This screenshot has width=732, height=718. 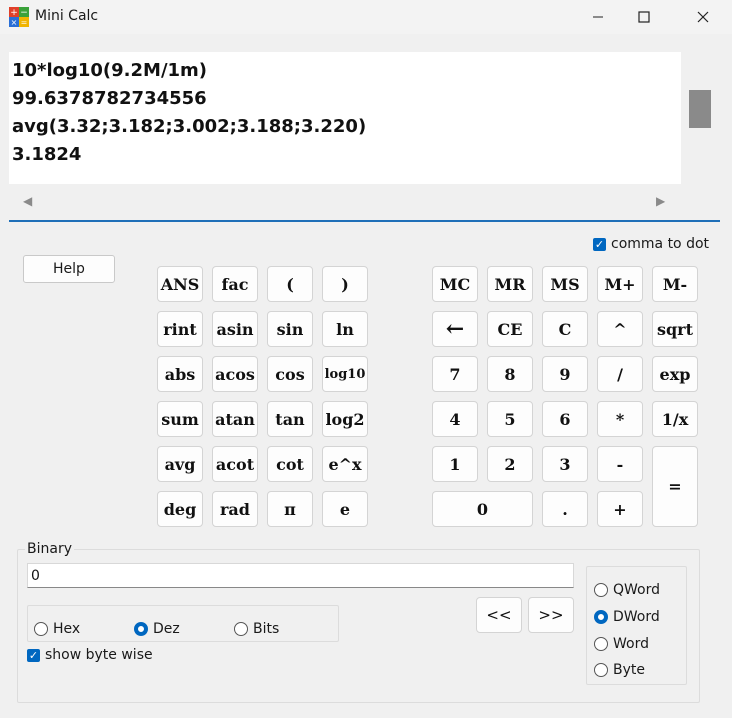 What do you see at coordinates (675, 374) in the screenshot?
I see `key-exp: exp` at bounding box center [675, 374].